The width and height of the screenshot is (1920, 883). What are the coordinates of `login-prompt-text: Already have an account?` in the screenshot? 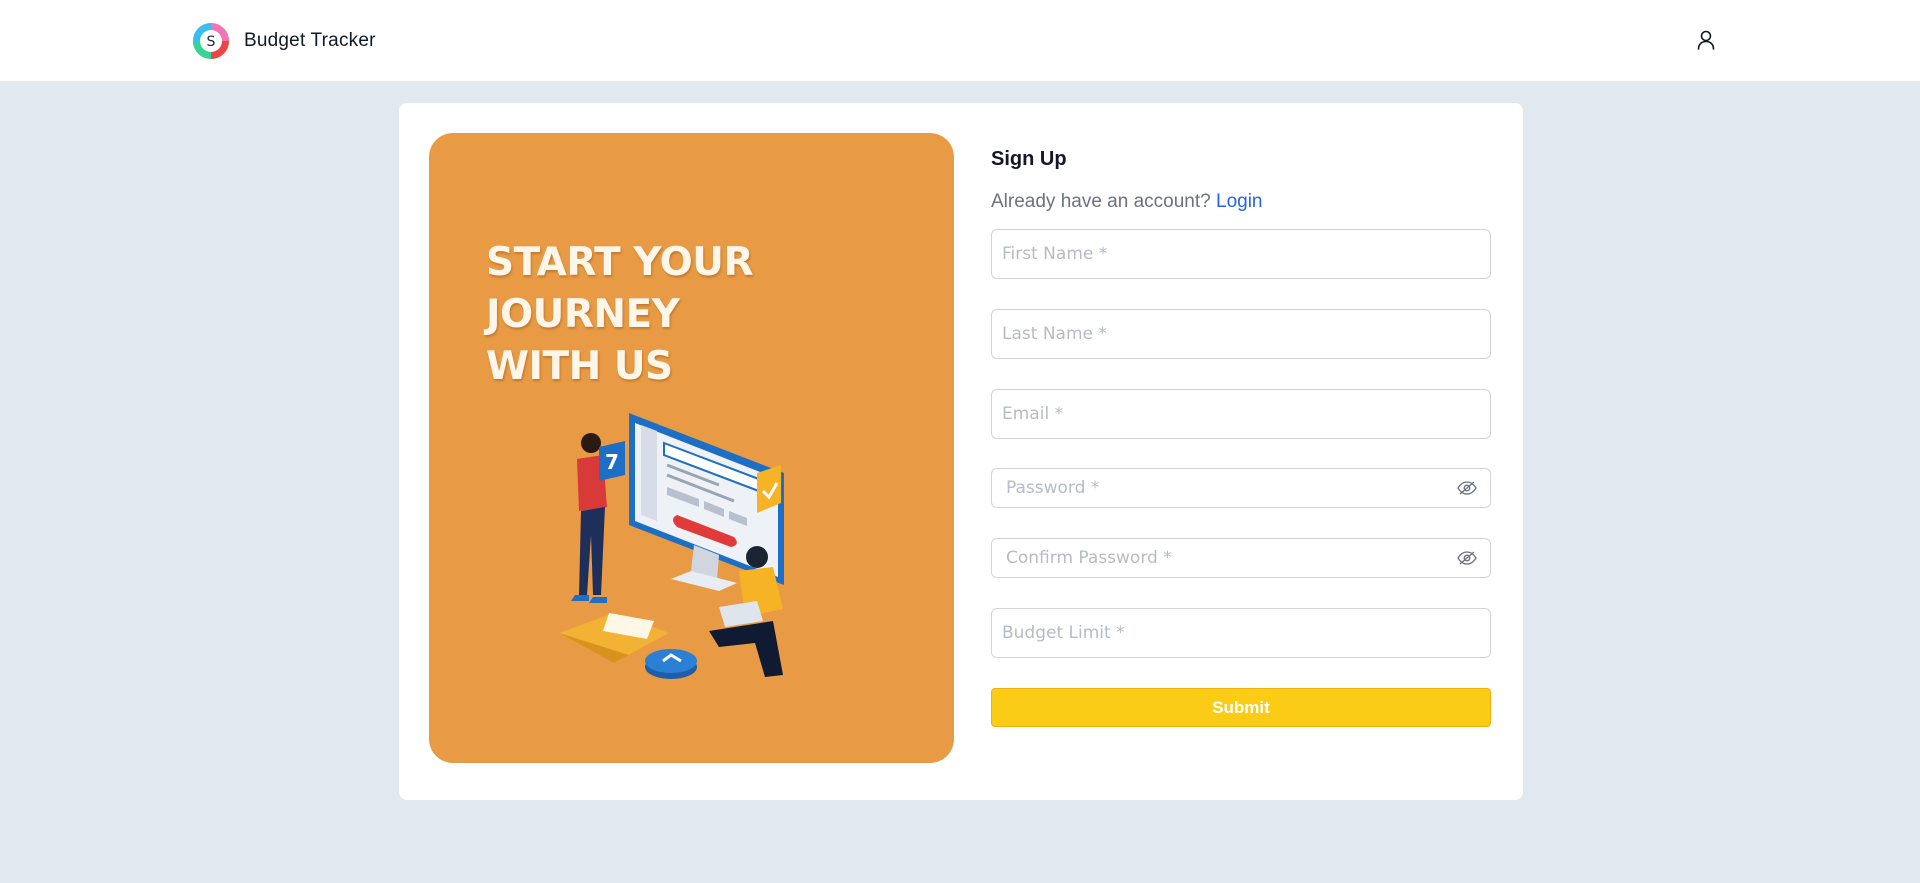 It's located at (1101, 201).